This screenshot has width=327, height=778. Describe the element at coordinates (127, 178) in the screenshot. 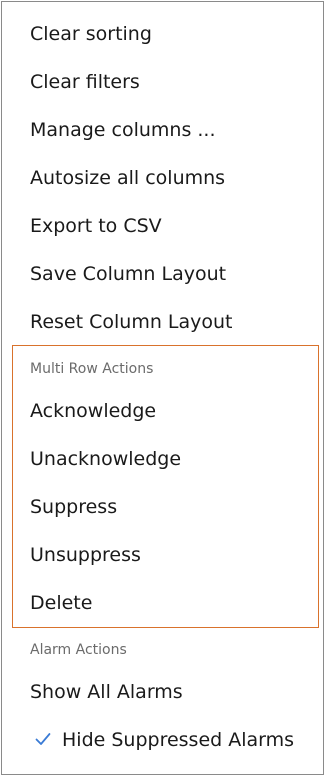

I see `menu-item-autosize-all-columns: Autosize all columns` at that location.